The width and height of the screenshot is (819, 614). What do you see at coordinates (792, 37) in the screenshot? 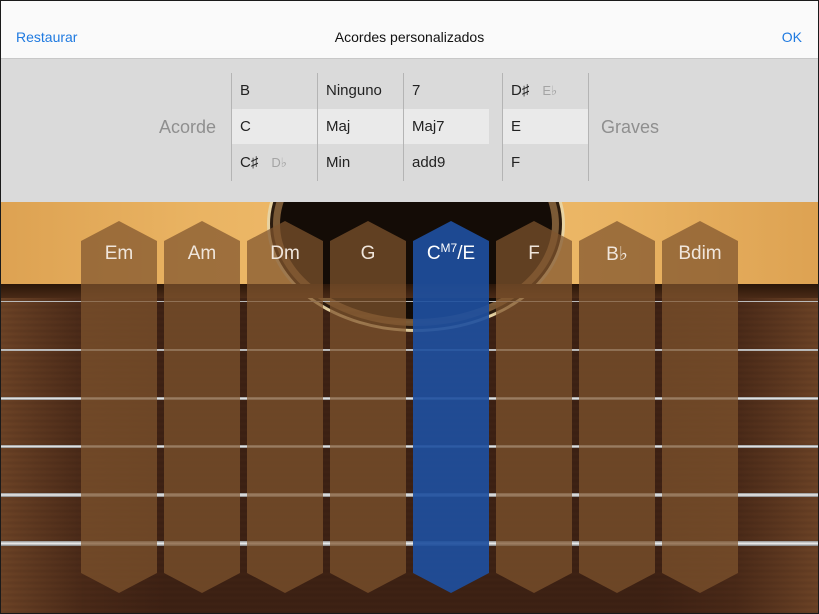
I see `ok-button: OK` at bounding box center [792, 37].